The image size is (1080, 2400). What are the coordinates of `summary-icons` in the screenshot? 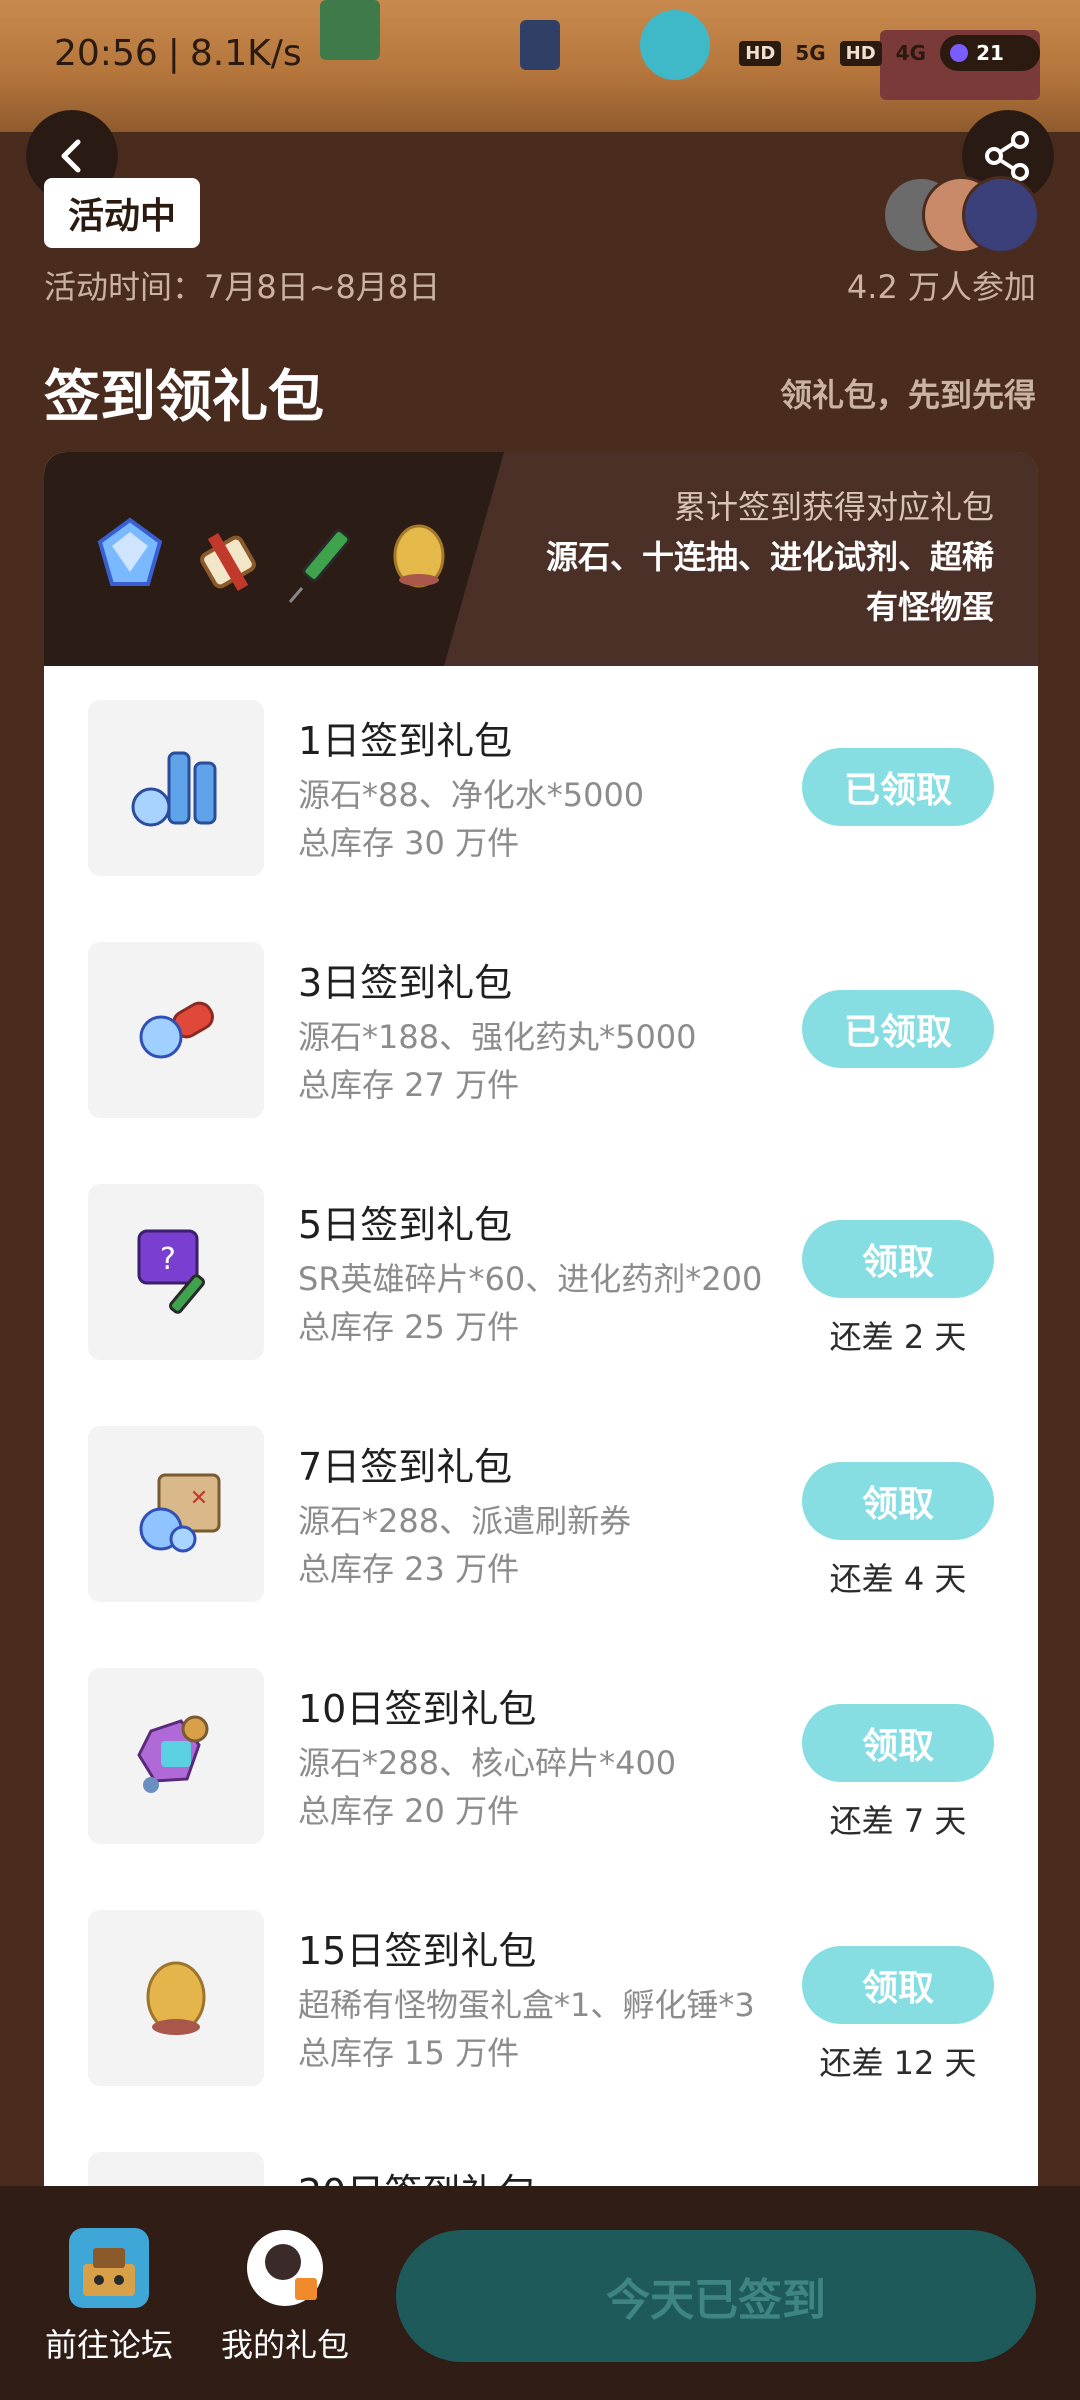 It's located at (272, 559).